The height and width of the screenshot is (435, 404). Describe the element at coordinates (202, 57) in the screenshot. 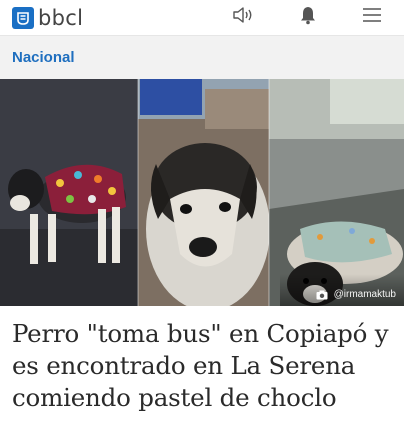

I see `section-bar: Nacional` at that location.